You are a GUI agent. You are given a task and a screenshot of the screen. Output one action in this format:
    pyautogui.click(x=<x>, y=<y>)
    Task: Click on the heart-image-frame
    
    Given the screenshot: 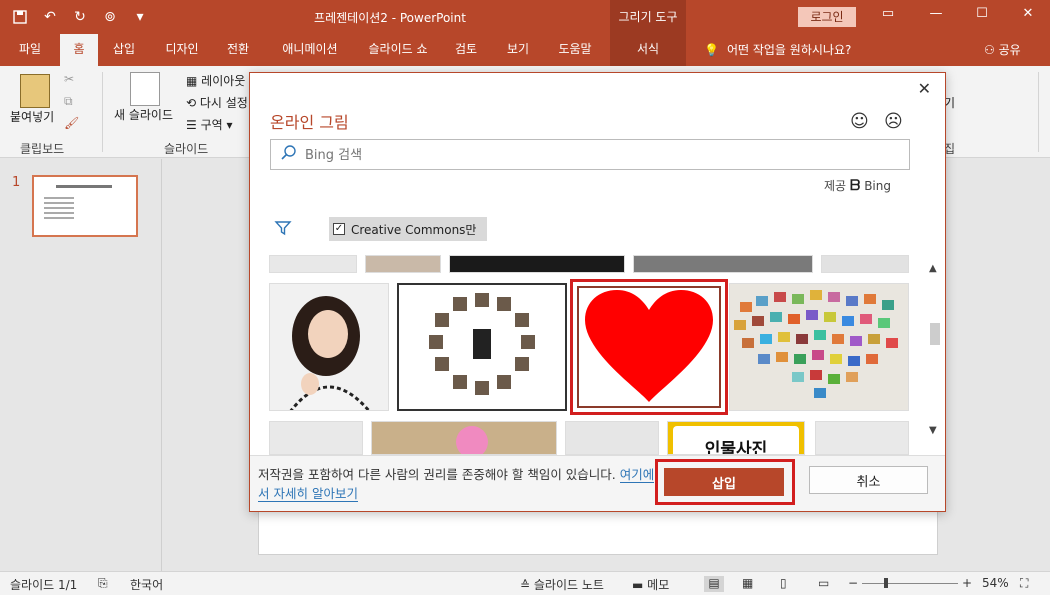 What is the action you would take?
    pyautogui.click(x=649, y=347)
    